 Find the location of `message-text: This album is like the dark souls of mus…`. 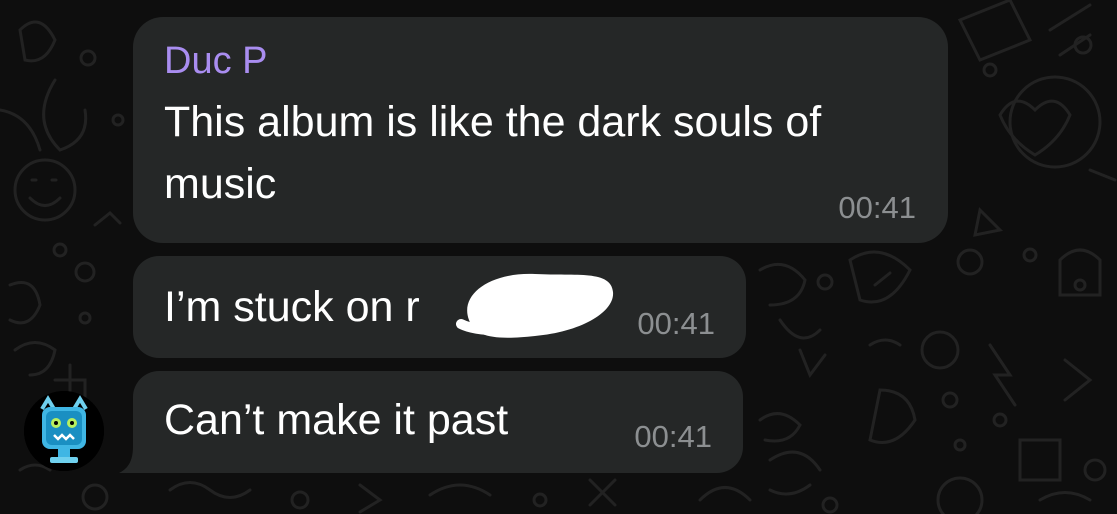

message-text: This album is like the dark souls of mus… is located at coordinates (499, 153).